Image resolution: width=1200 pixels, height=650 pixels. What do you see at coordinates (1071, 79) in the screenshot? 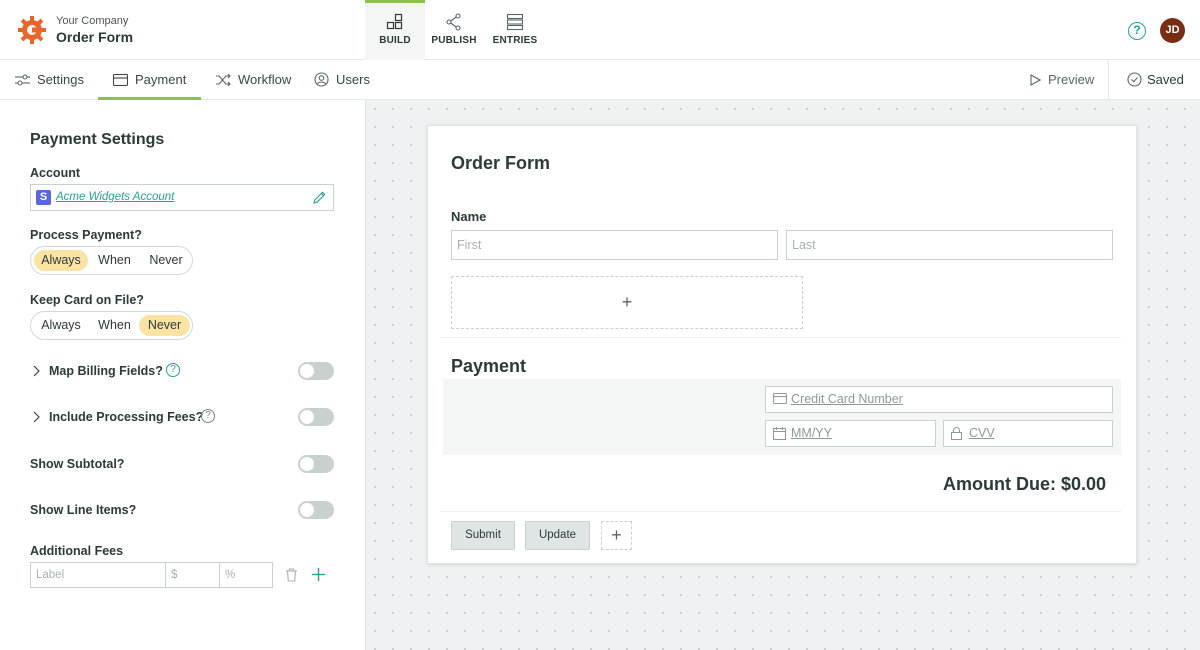
I see `preview-label: Preview` at bounding box center [1071, 79].